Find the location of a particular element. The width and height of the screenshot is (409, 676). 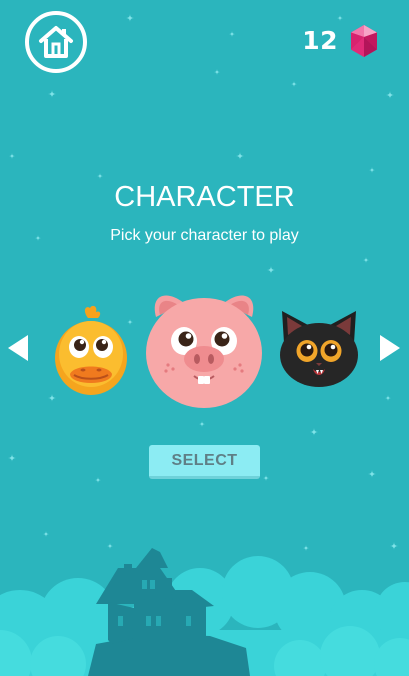

select-button: SELECT is located at coordinates (204, 462).